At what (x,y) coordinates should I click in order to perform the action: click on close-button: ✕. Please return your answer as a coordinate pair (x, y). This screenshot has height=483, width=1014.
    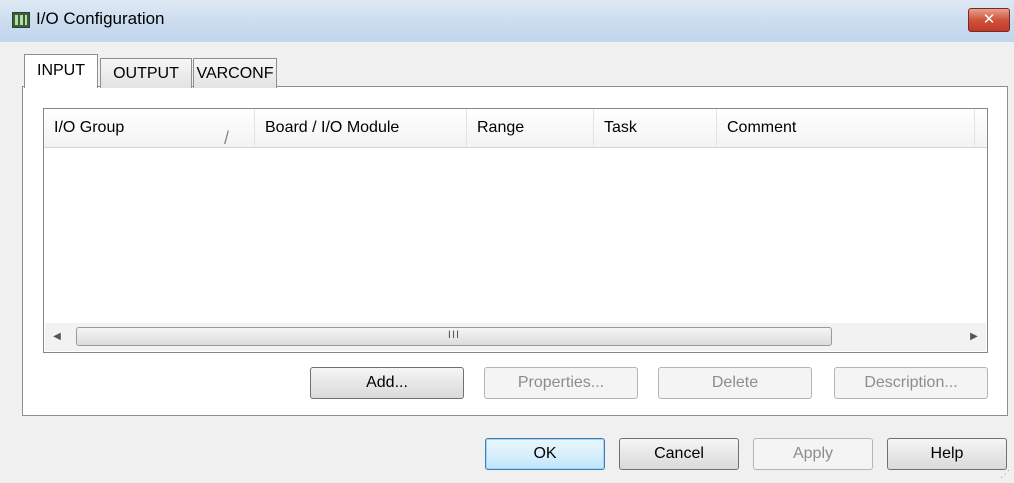
    Looking at the image, I should click on (989, 20).